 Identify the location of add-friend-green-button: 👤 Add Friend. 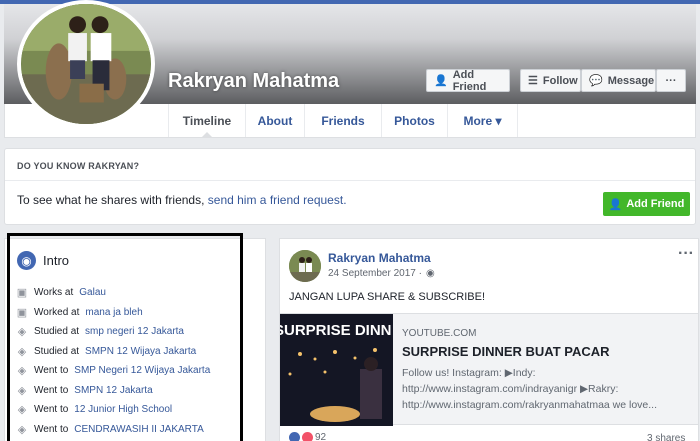
(646, 204).